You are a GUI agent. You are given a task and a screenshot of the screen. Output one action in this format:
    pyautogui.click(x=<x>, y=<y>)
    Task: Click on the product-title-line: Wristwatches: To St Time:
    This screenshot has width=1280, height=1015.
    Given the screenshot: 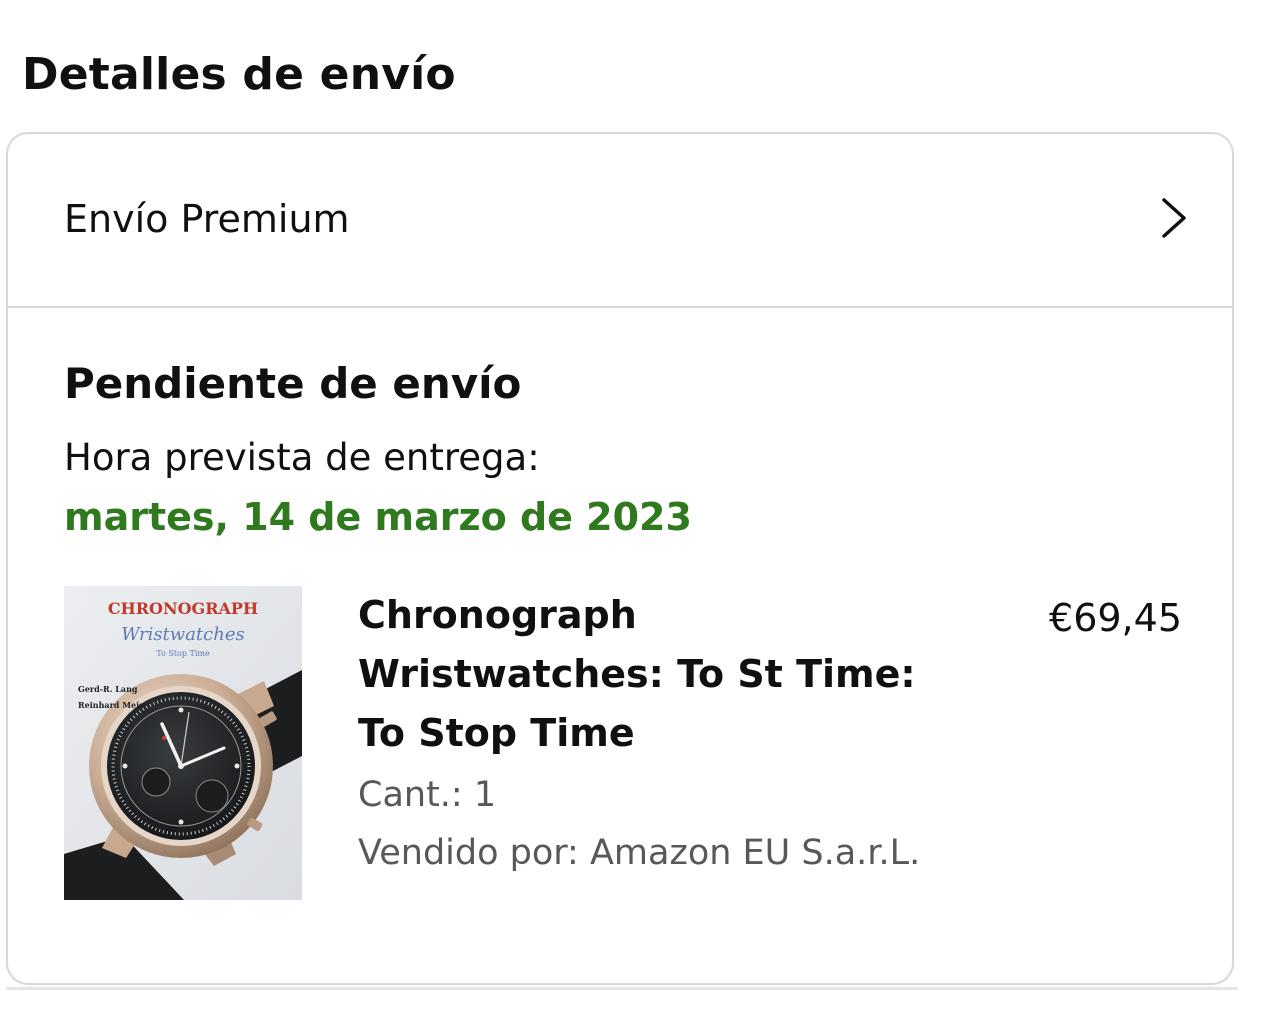 What is the action you would take?
    pyautogui.click(x=637, y=674)
    